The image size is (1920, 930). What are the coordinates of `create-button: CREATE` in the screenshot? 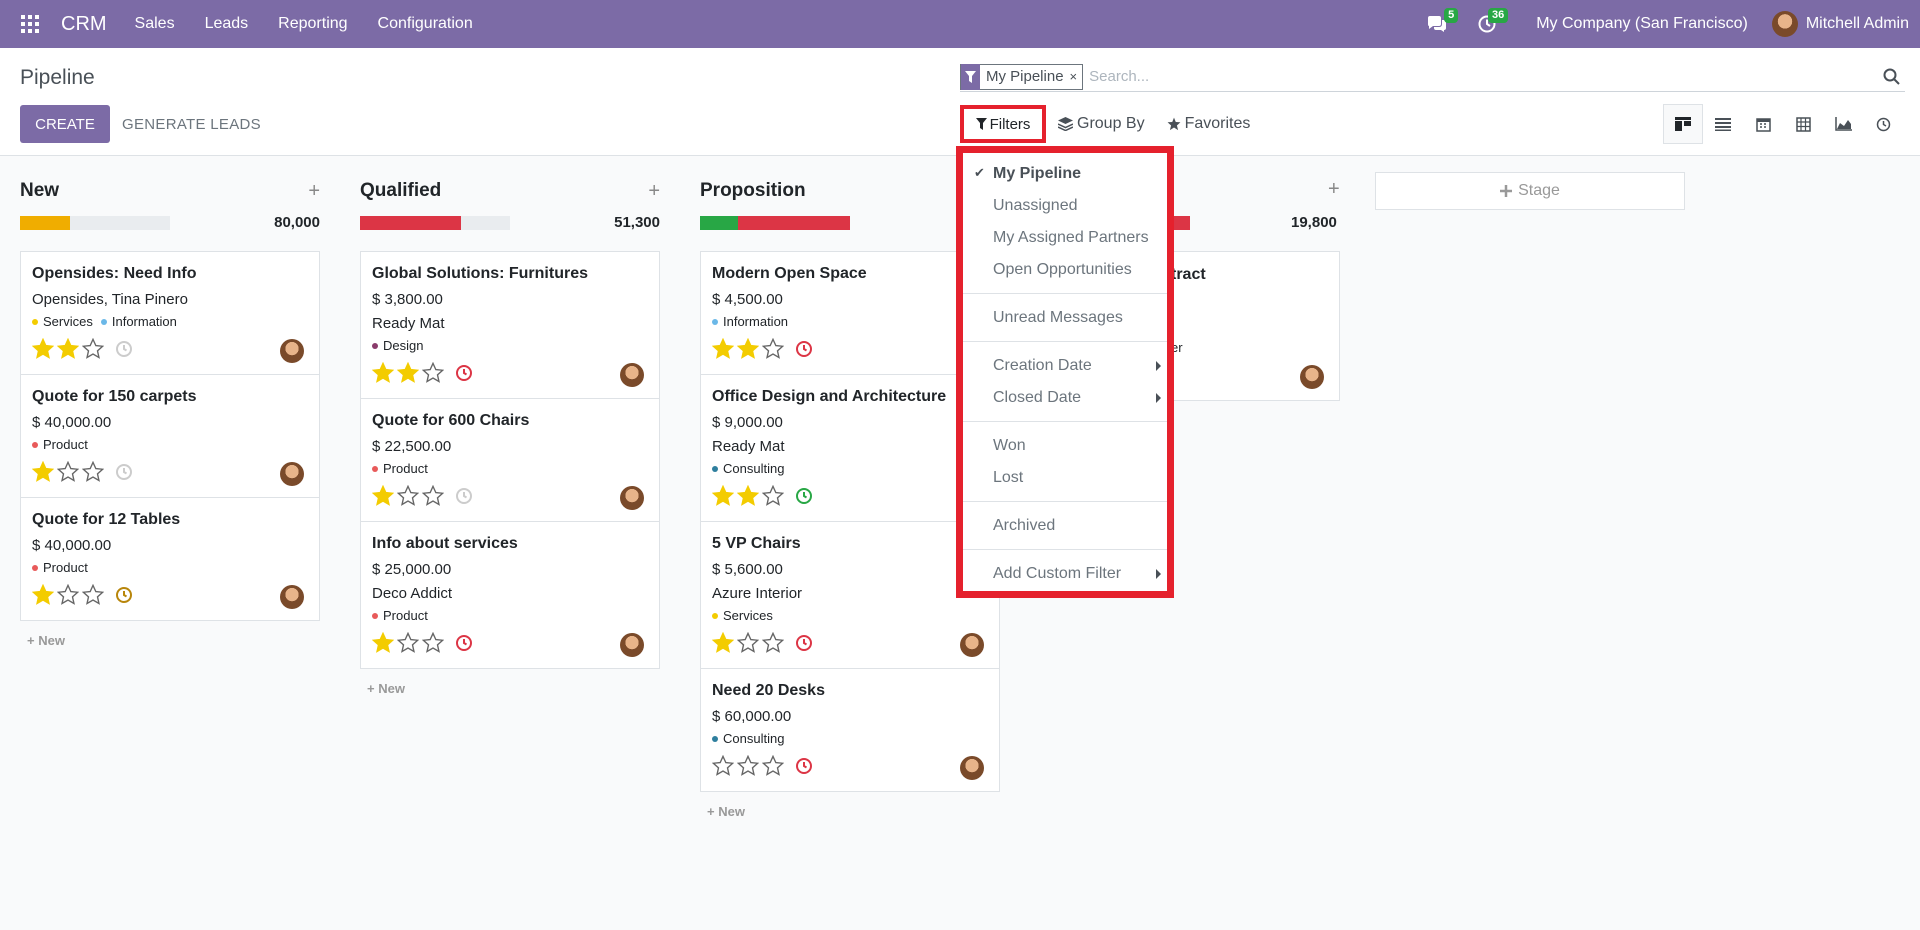 It's located at (65, 124).